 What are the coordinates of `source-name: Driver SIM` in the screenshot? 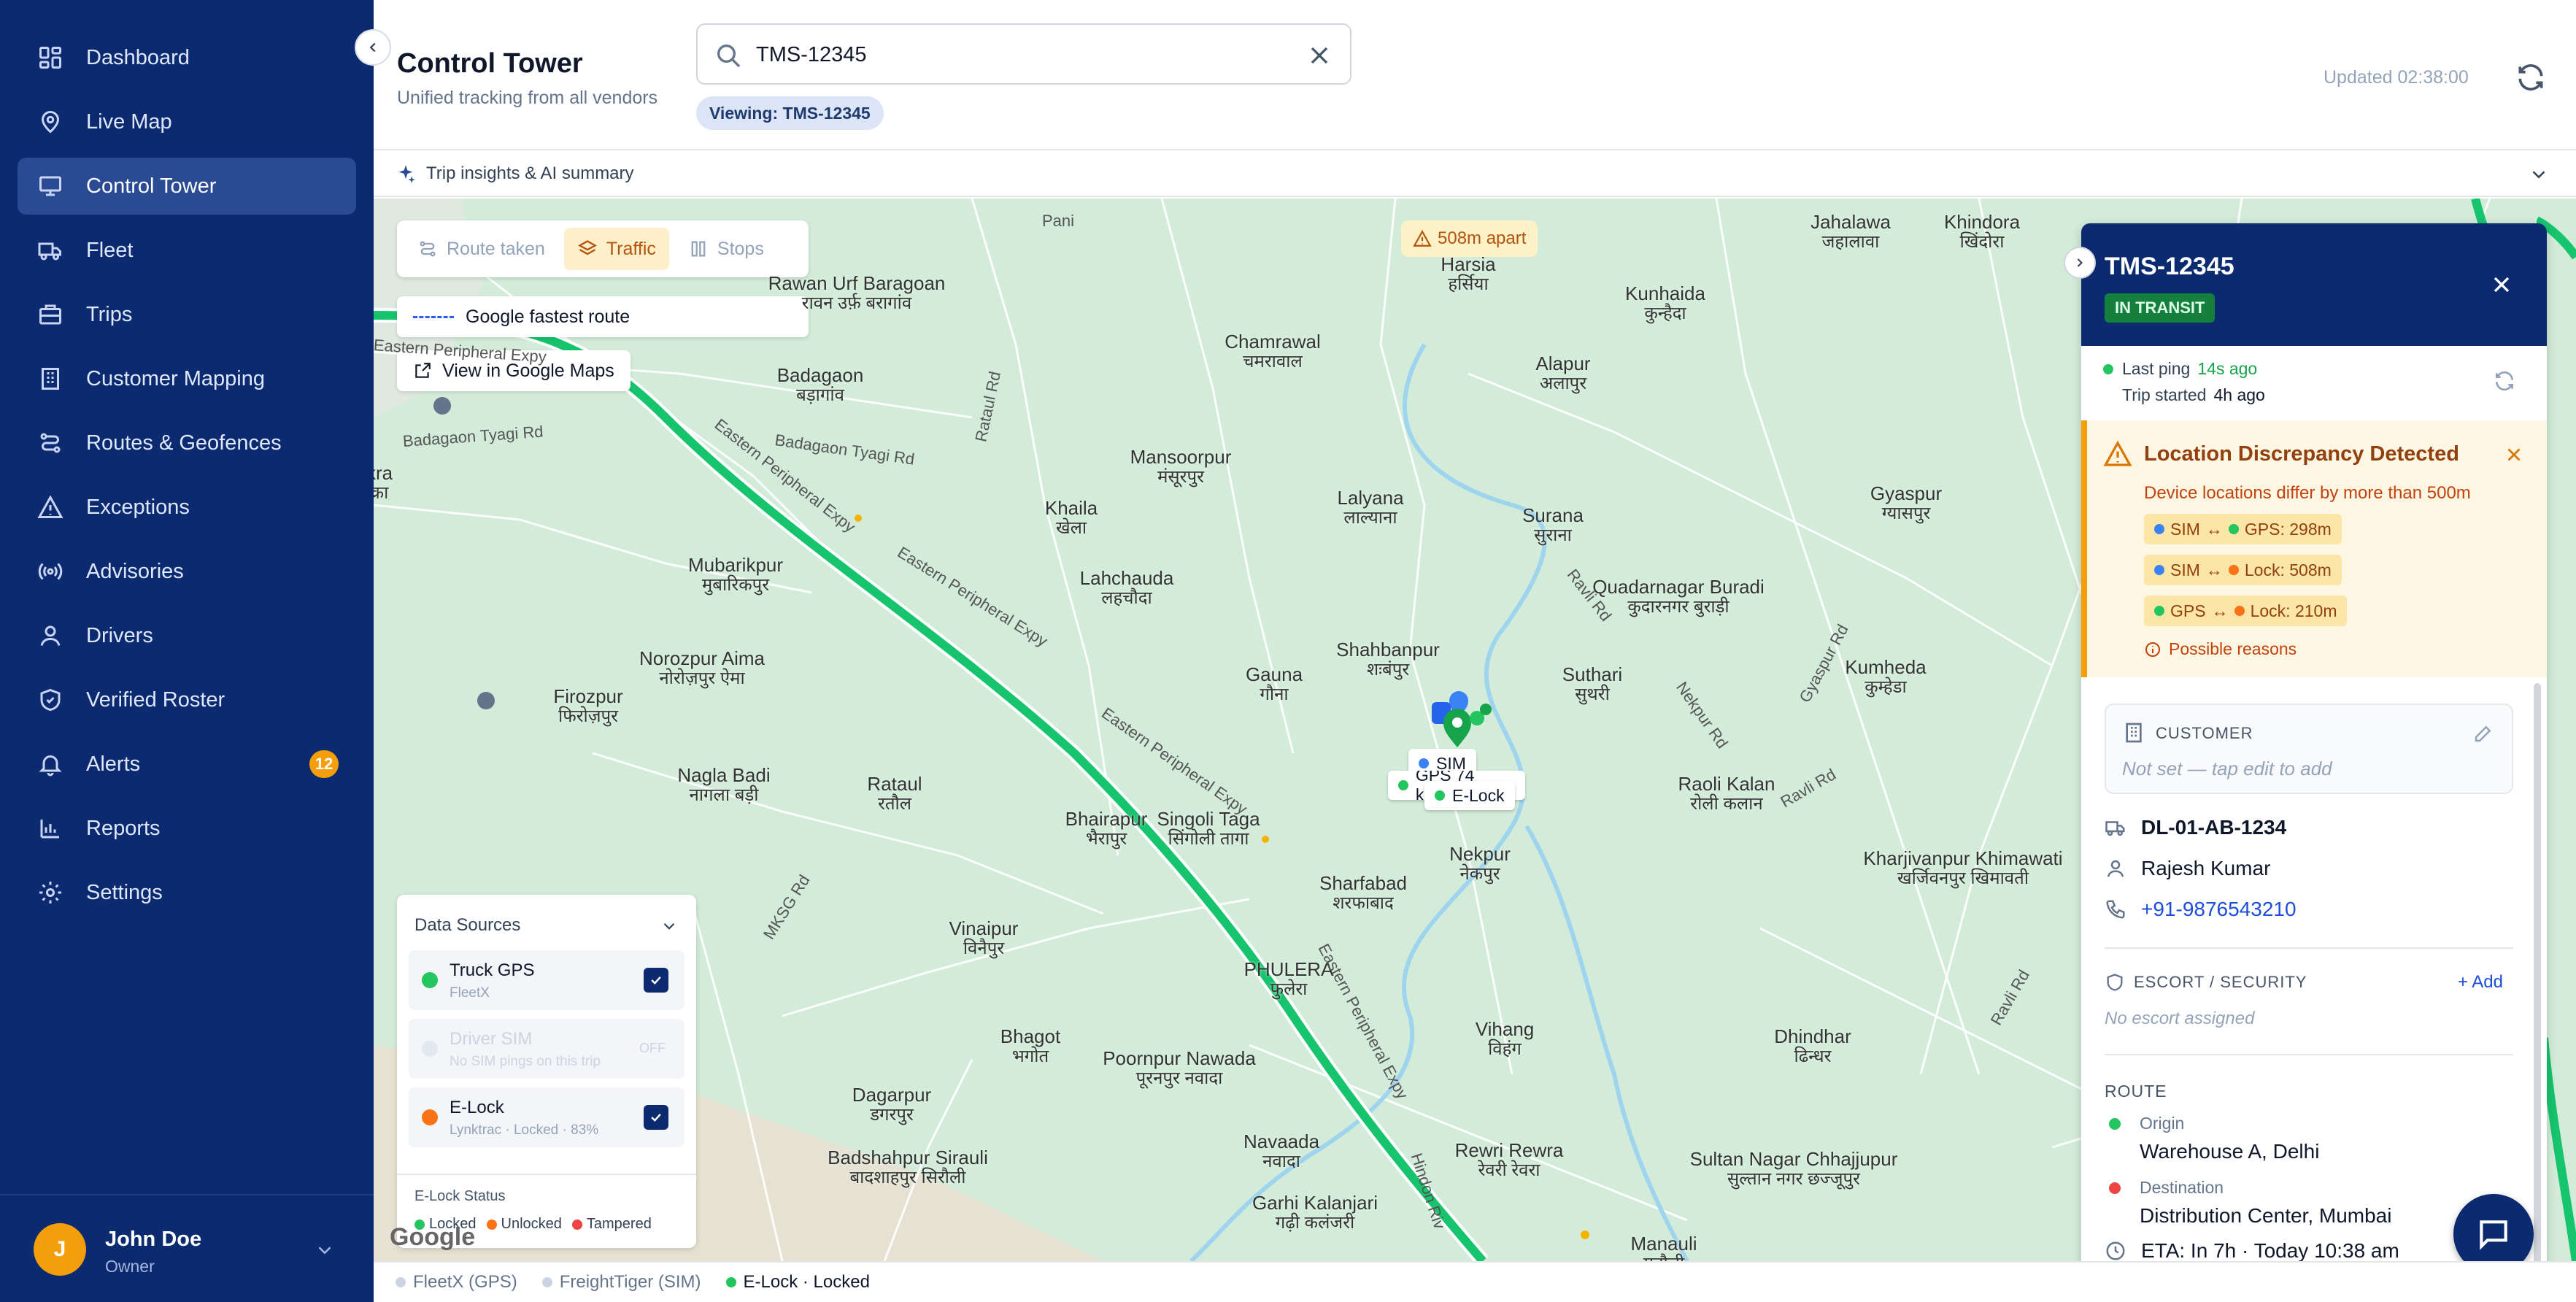 It's located at (492, 1039).